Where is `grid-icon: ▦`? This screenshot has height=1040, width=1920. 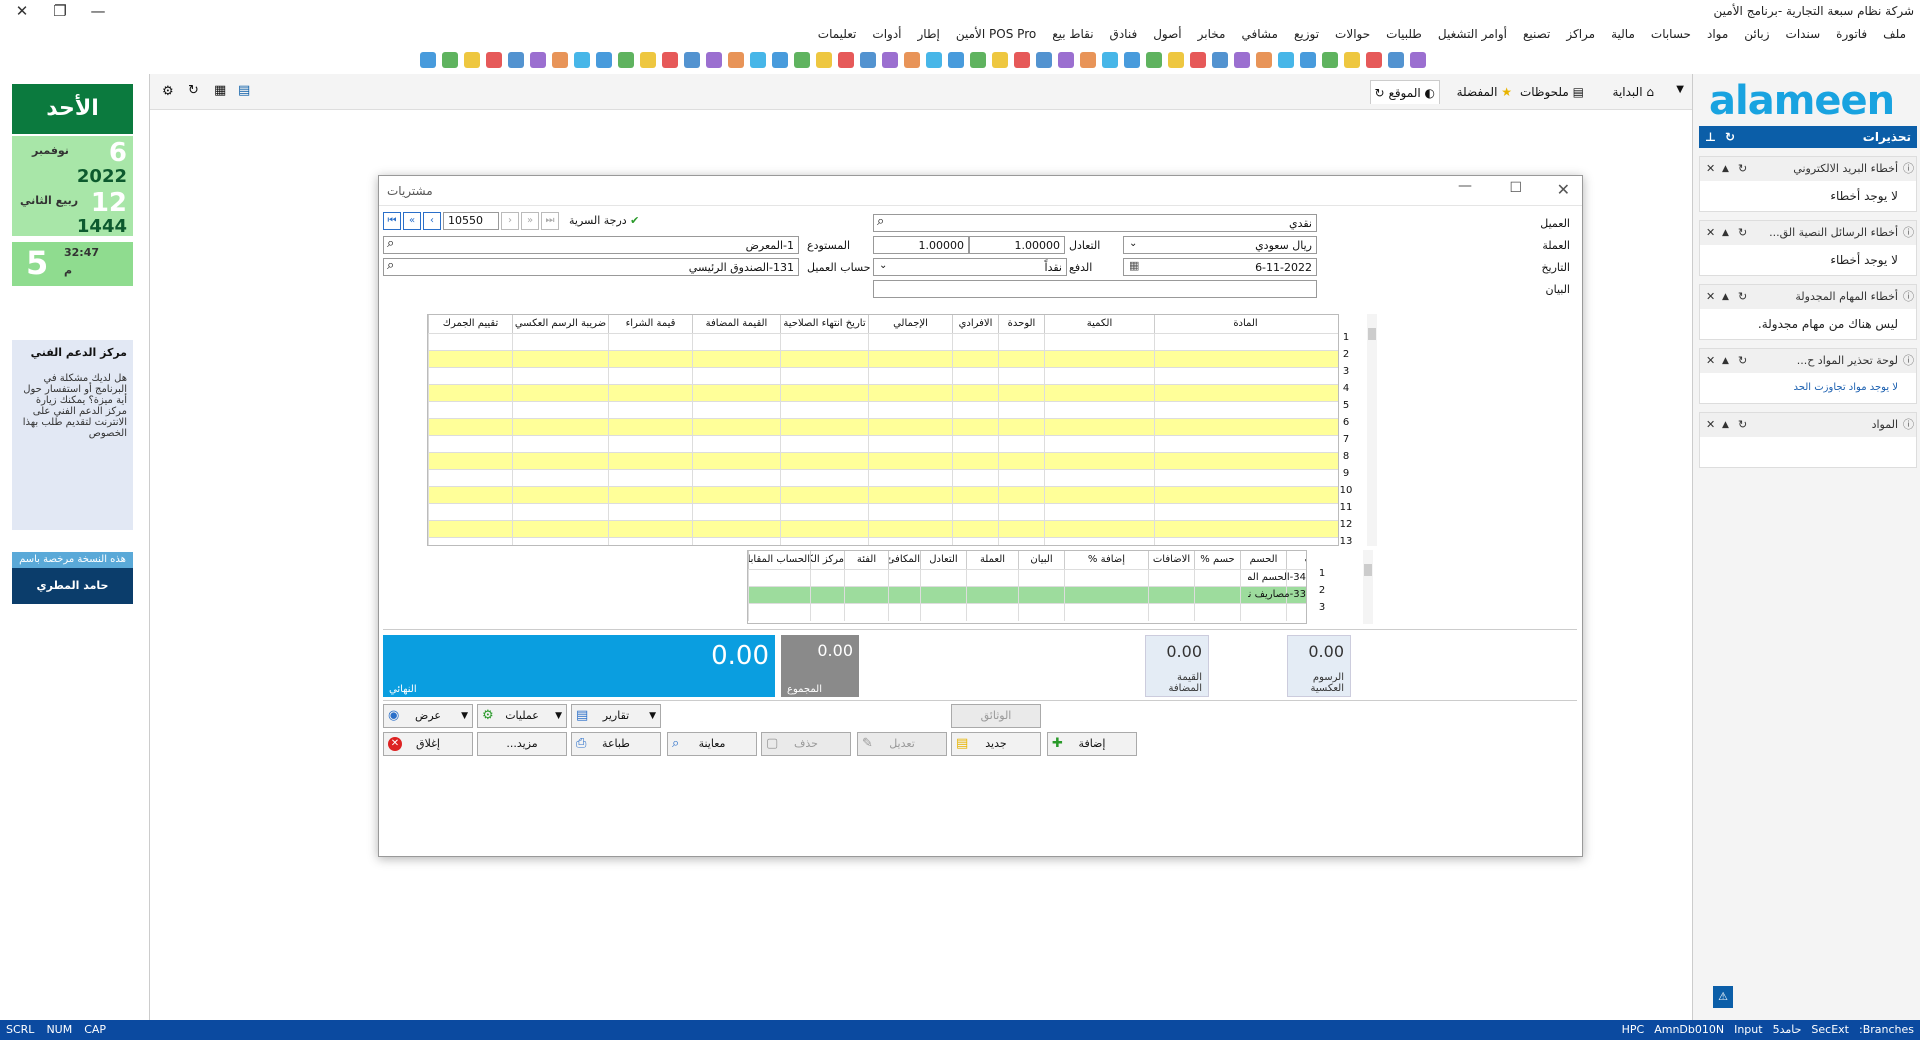 grid-icon: ▦ is located at coordinates (220, 90).